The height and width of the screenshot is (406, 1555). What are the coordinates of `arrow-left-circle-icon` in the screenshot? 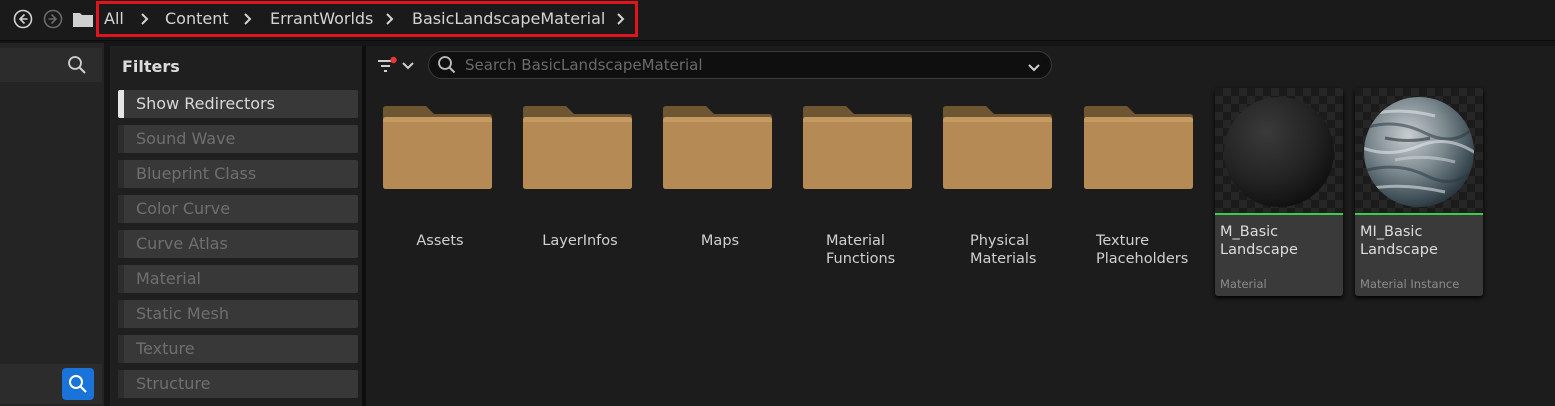 It's located at (23, 19).